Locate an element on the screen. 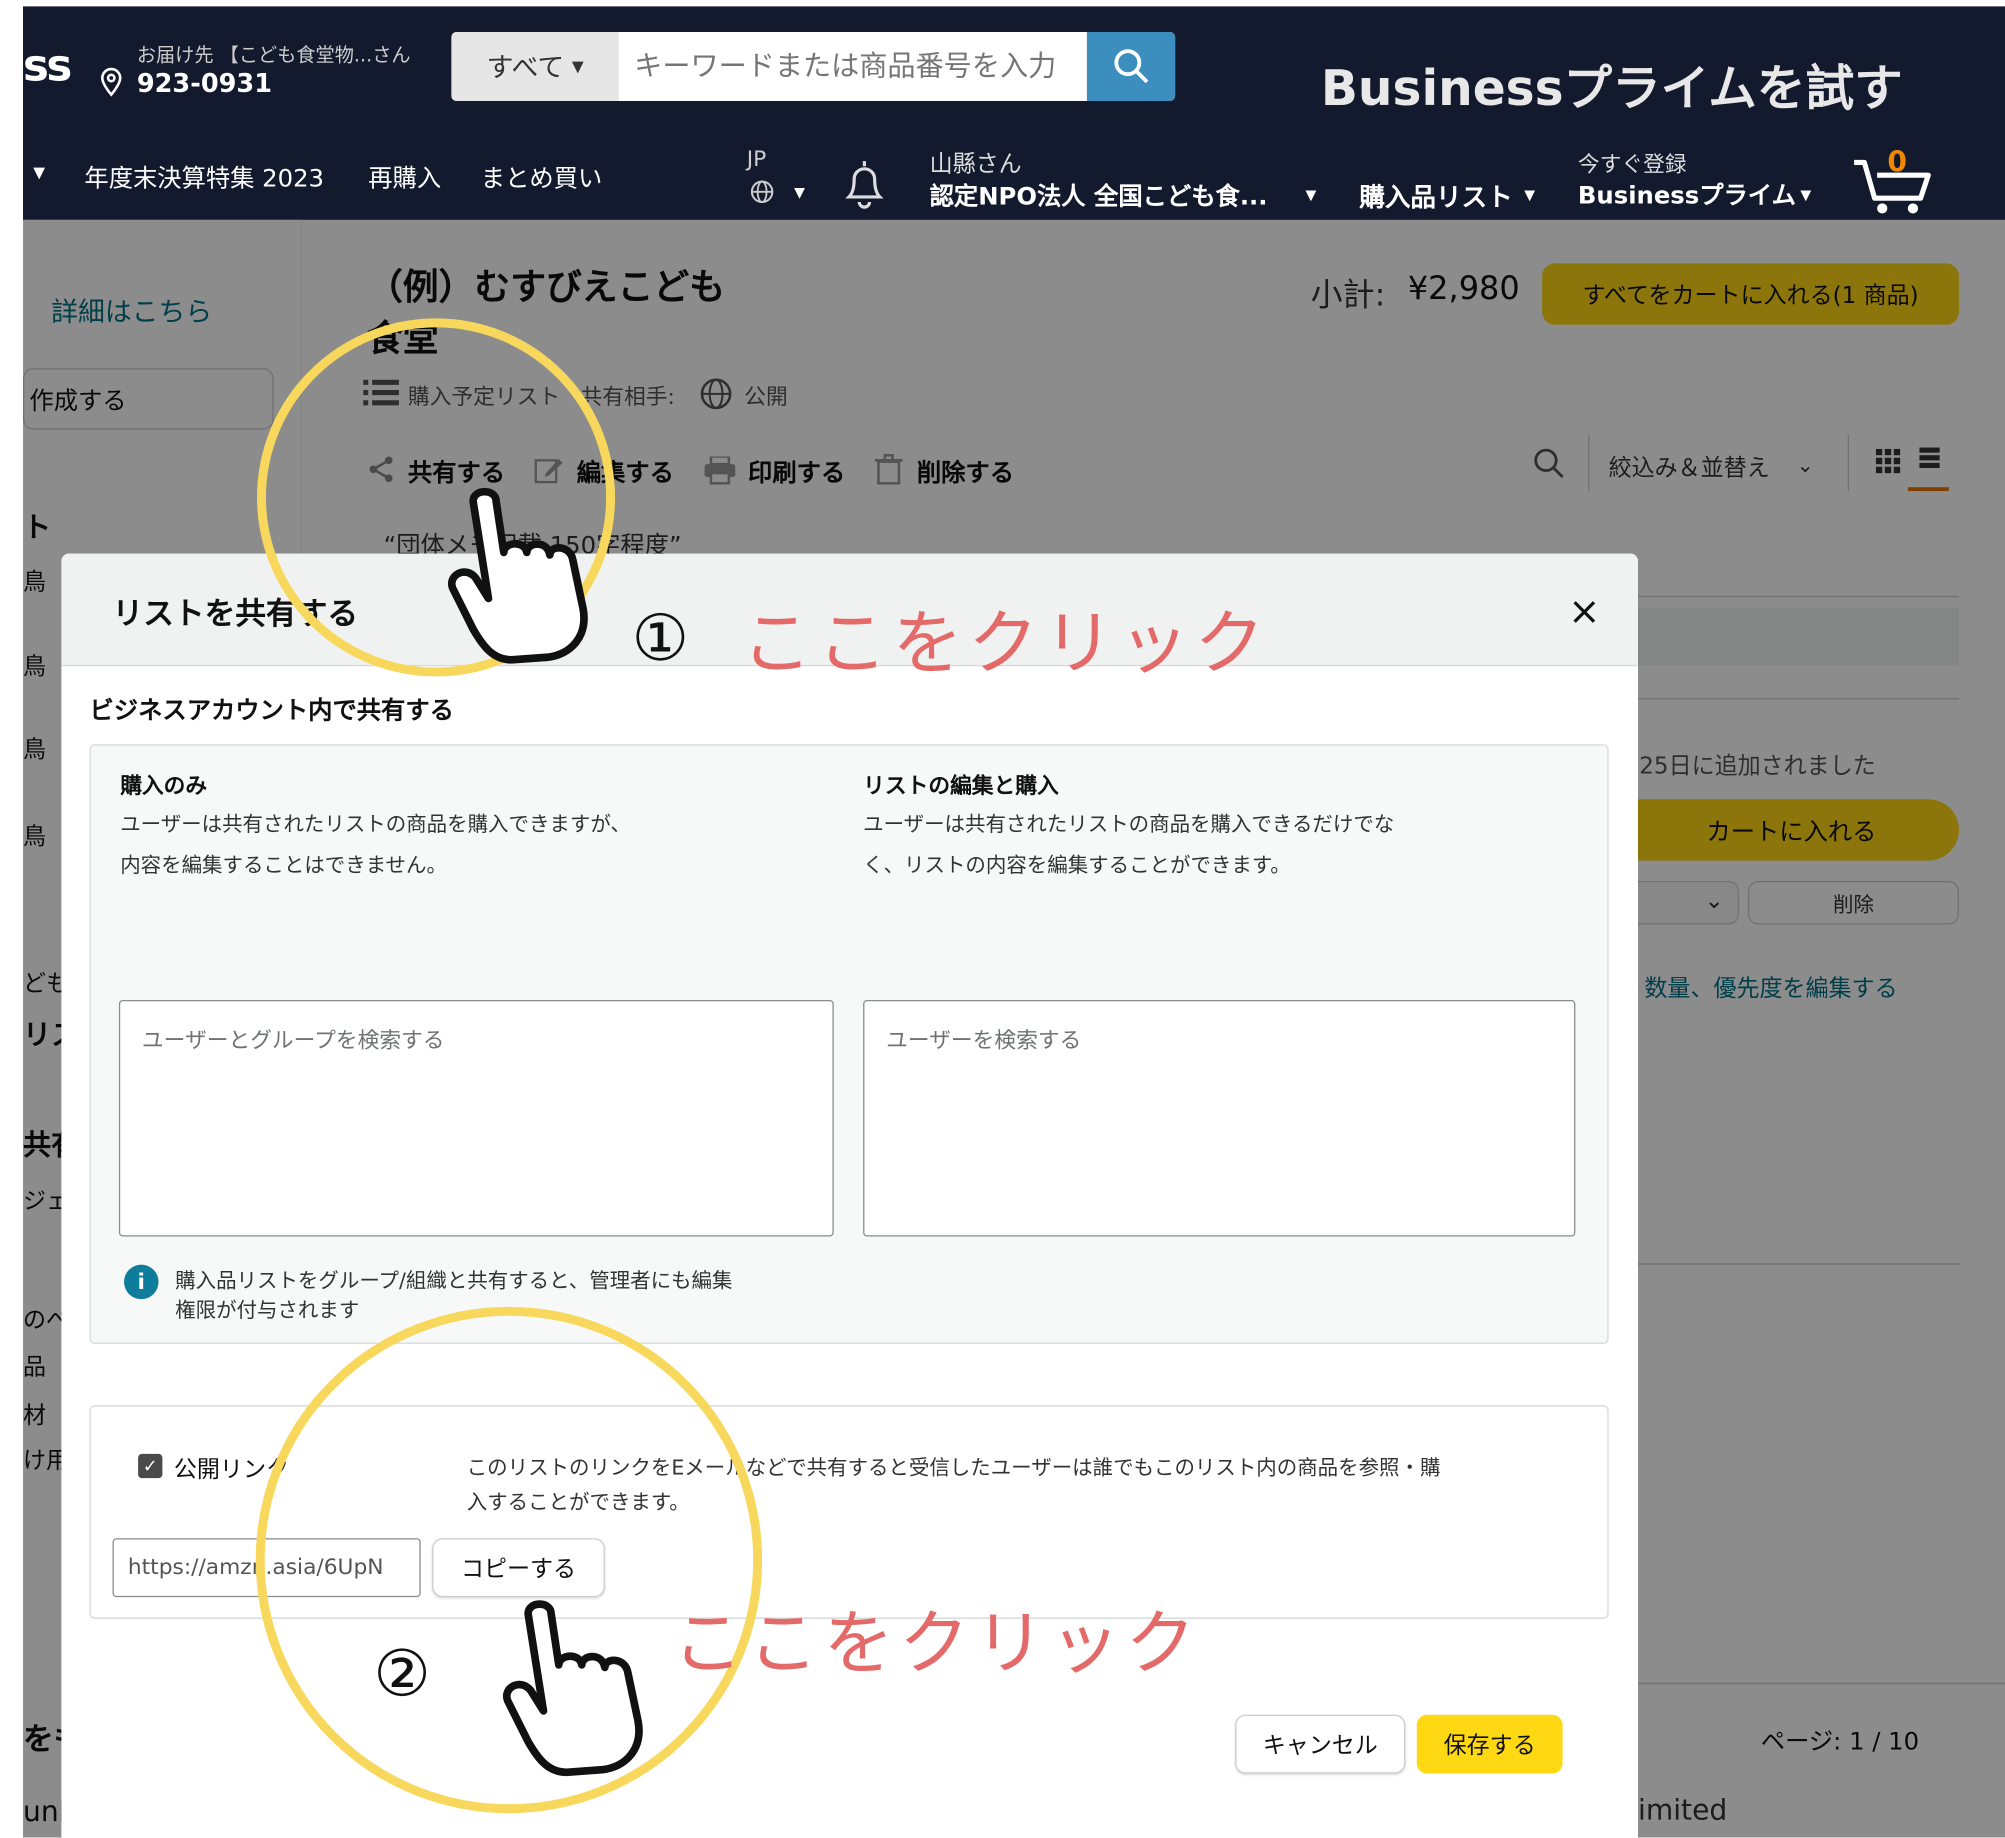  search-input is located at coordinates (852, 66).